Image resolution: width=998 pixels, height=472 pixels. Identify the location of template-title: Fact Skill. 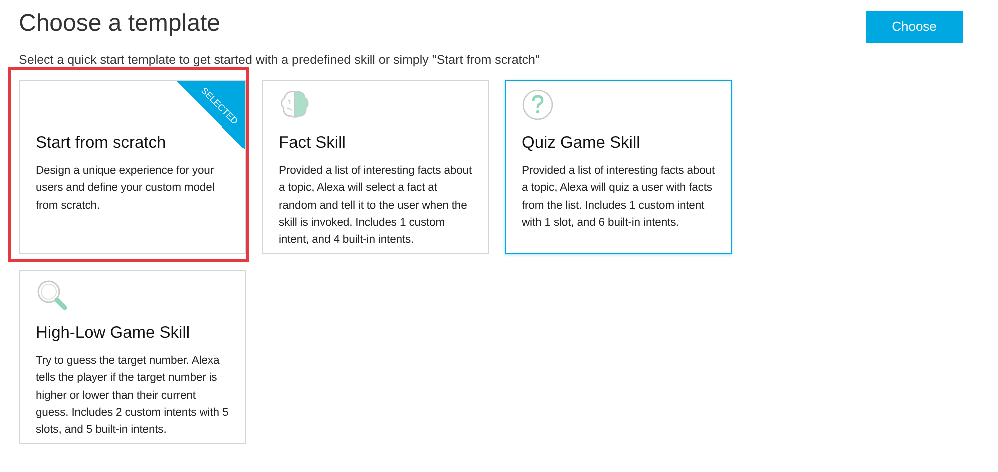
(313, 143).